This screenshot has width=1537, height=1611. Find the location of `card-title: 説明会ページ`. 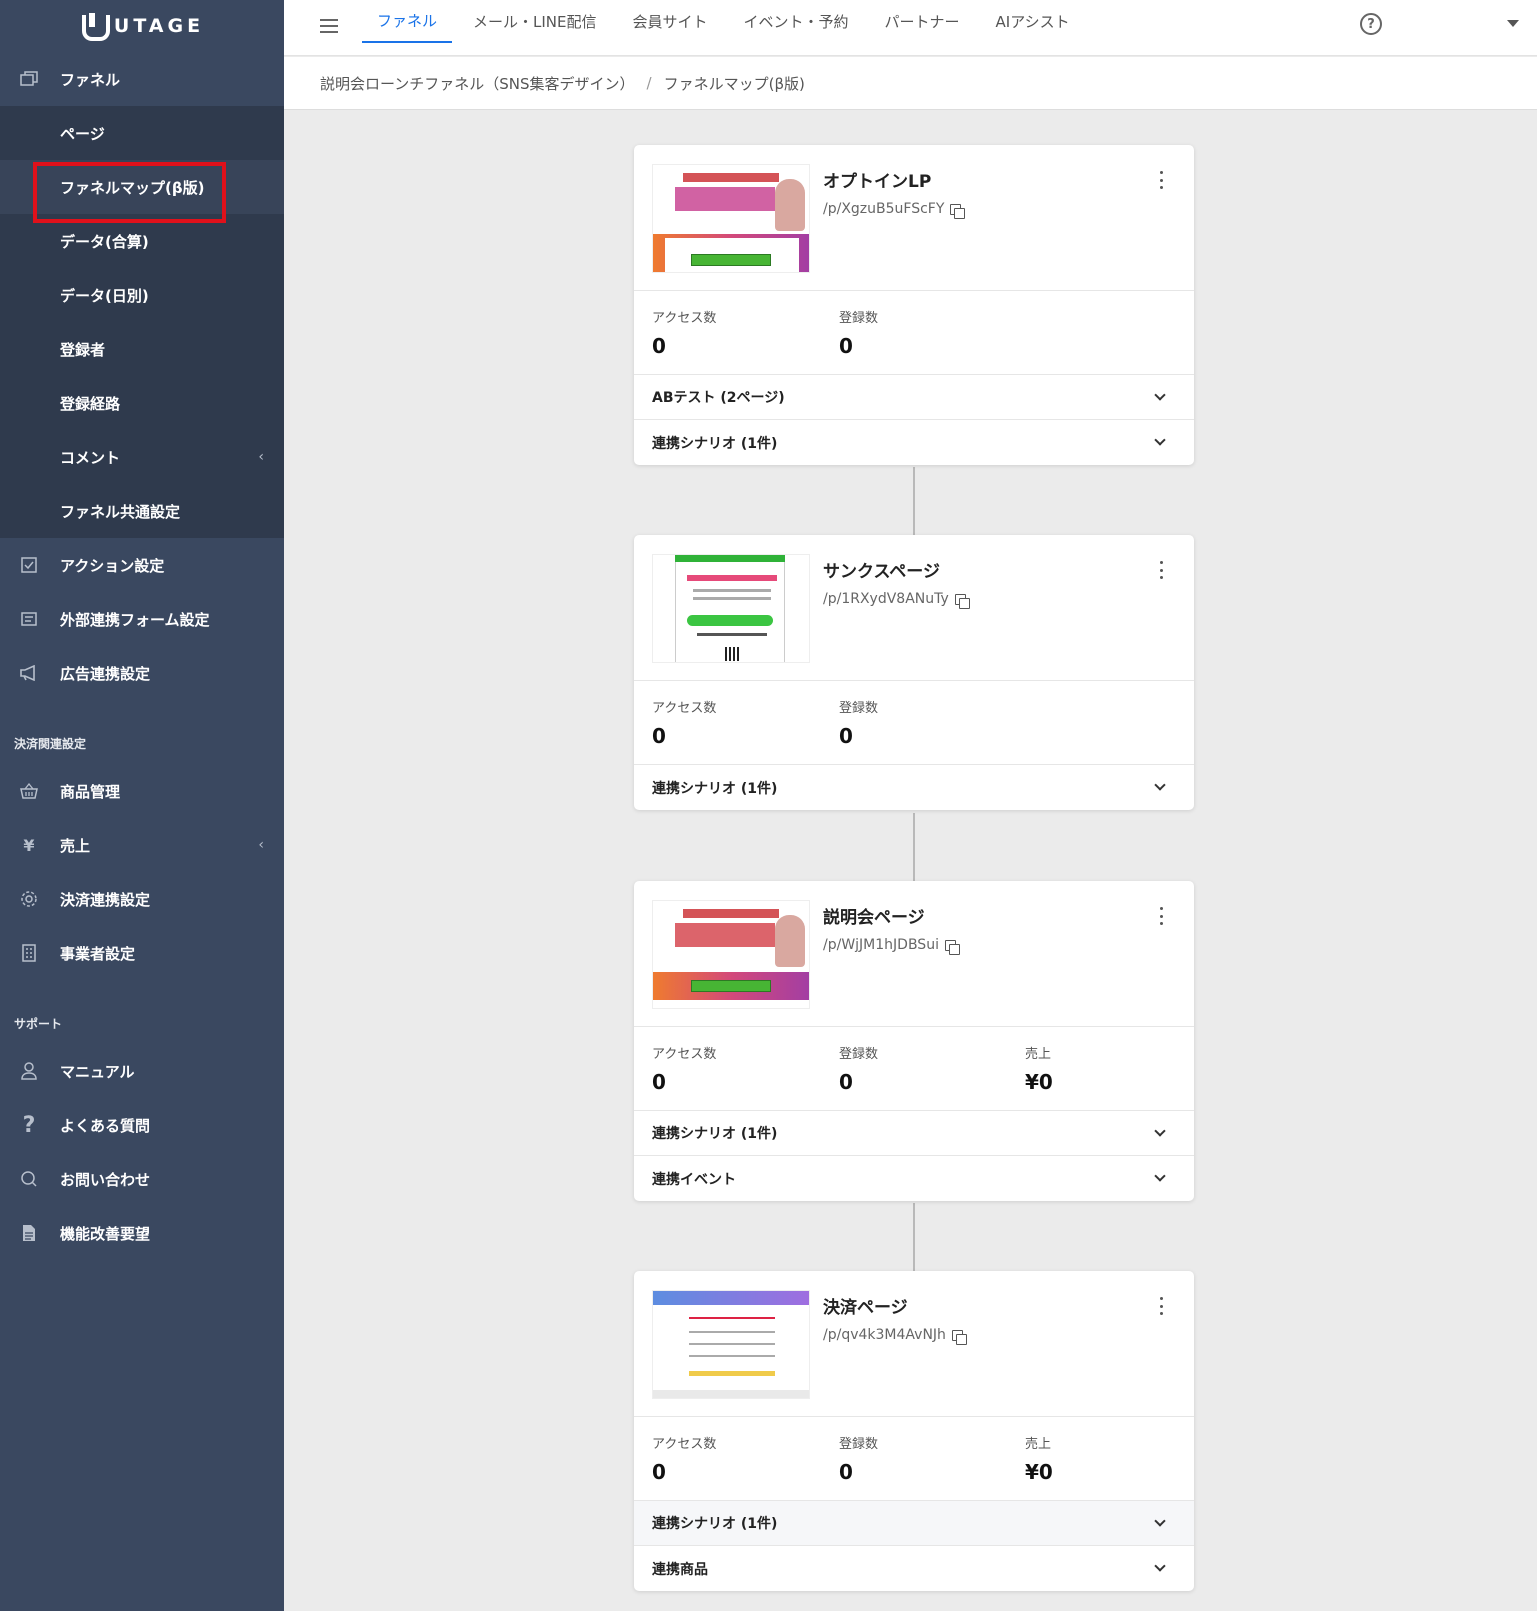

card-title: 説明会ページ is located at coordinates (874, 915).